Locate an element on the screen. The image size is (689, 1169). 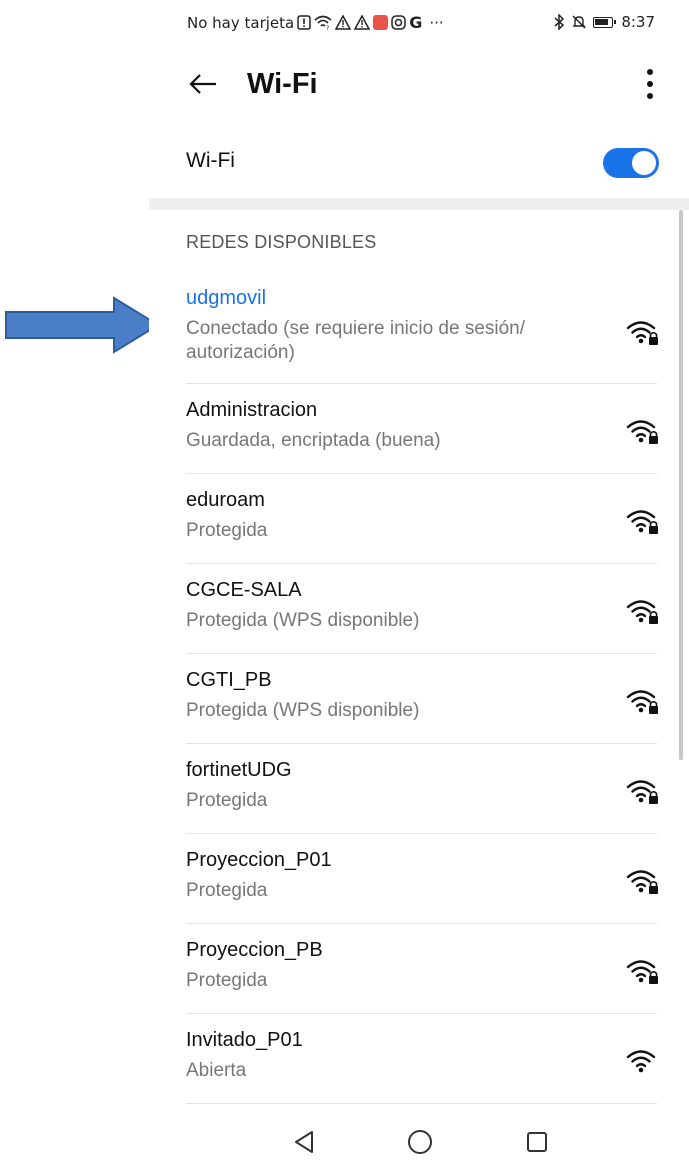
back-button is located at coordinates (203, 84).